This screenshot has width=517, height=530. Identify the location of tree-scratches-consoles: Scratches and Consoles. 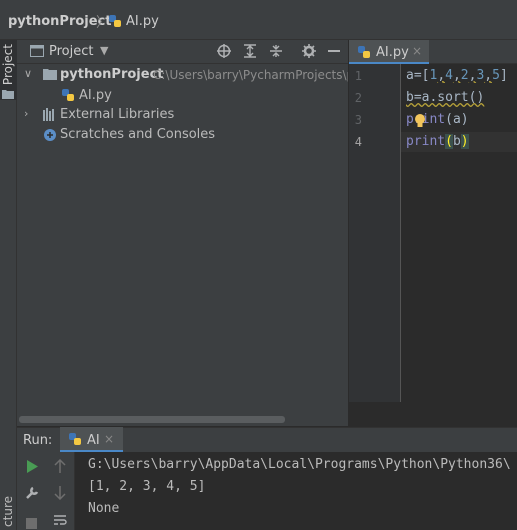
(137, 134).